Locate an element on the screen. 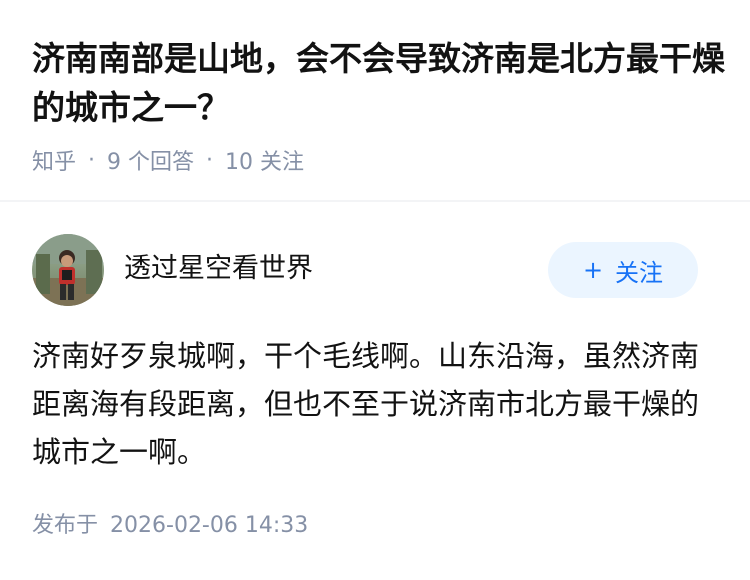 Image resolution: width=750 pixels, height=580 pixels. publish-time: 发布于 2026-02-06 14:33 is located at coordinates (170, 526).